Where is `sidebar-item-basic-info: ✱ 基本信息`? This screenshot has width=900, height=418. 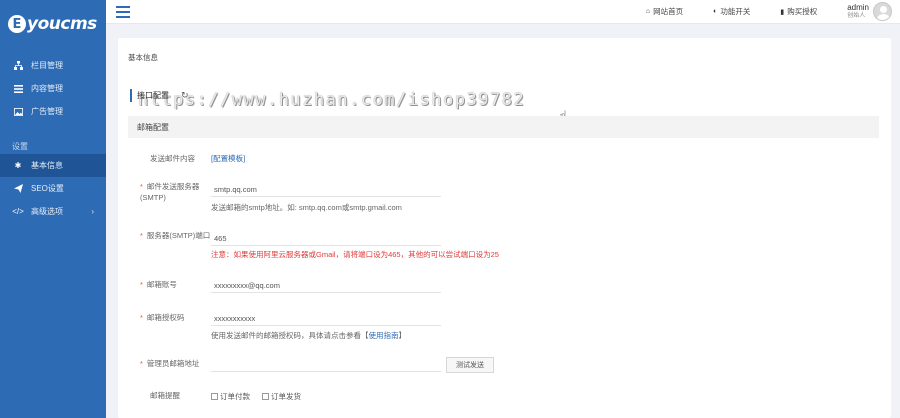 sidebar-item-basic-info: ✱ 基本信息 is located at coordinates (53, 165).